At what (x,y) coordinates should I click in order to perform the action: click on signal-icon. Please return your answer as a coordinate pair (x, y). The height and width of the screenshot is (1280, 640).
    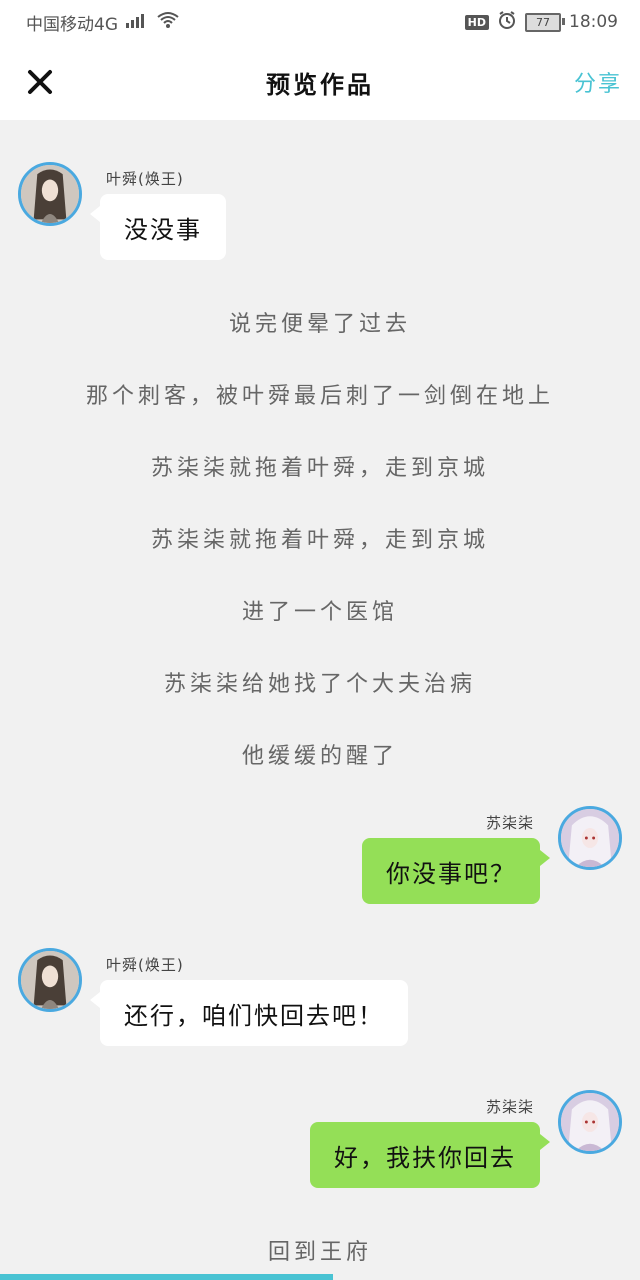
    Looking at the image, I should click on (137, 22).